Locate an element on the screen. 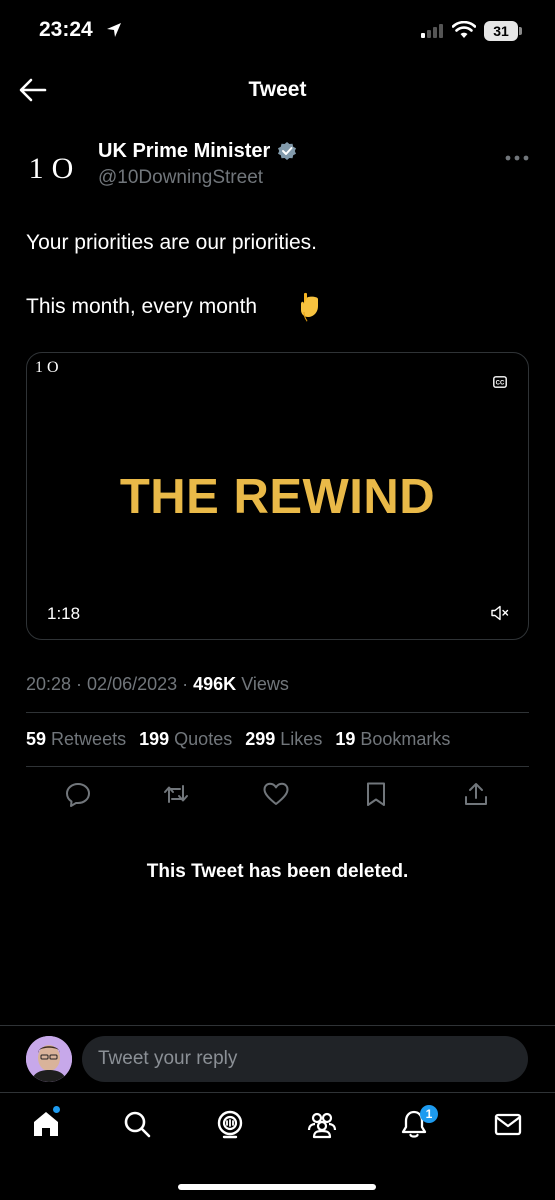 The height and width of the screenshot is (1200, 555). views-count: 496K is located at coordinates (215, 684).